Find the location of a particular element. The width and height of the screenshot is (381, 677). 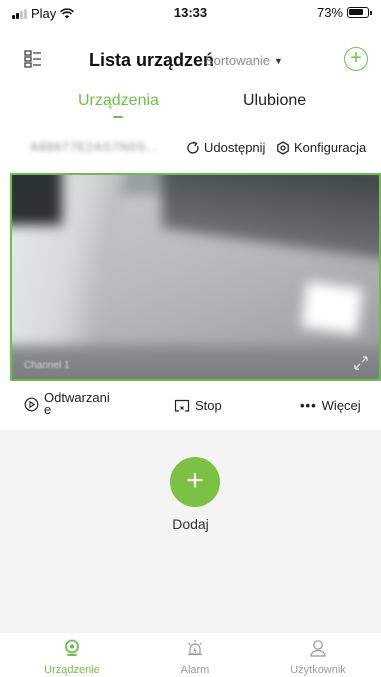

add-device-button: + is located at coordinates (195, 482).